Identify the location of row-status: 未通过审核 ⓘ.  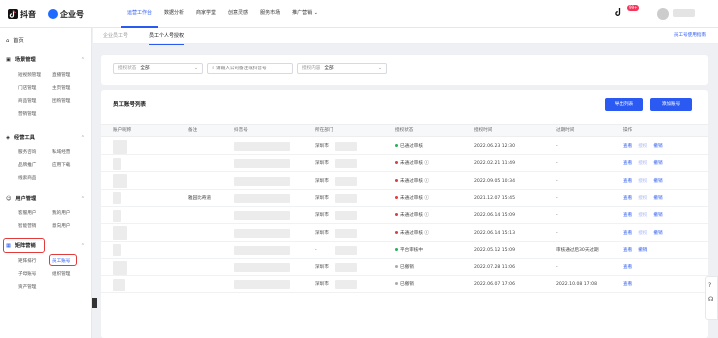
(412, 233).